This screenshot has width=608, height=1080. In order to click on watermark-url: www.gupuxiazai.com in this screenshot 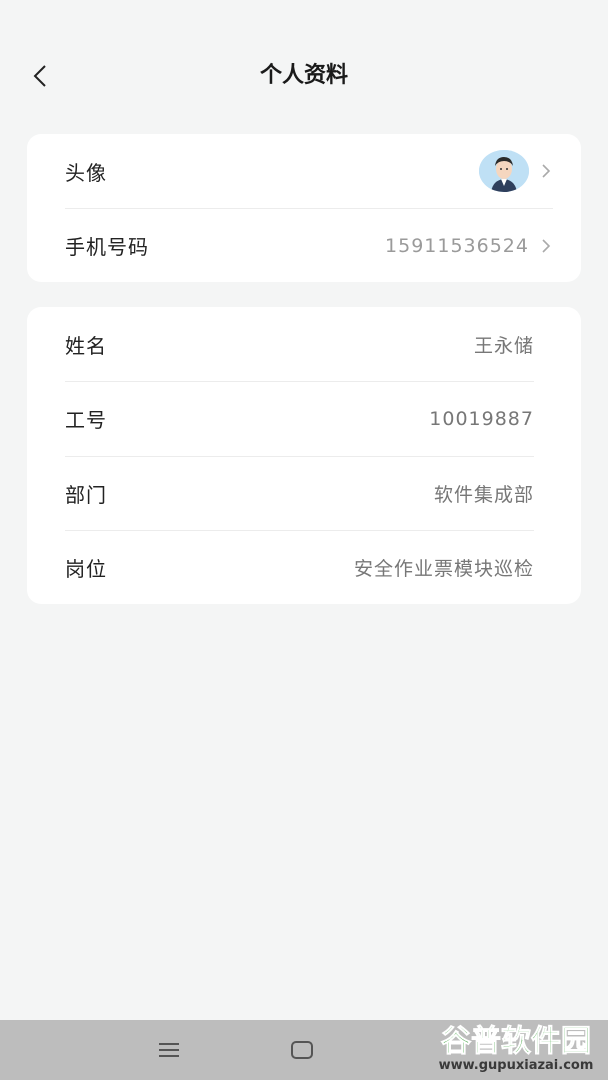, I will do `click(516, 1065)`.